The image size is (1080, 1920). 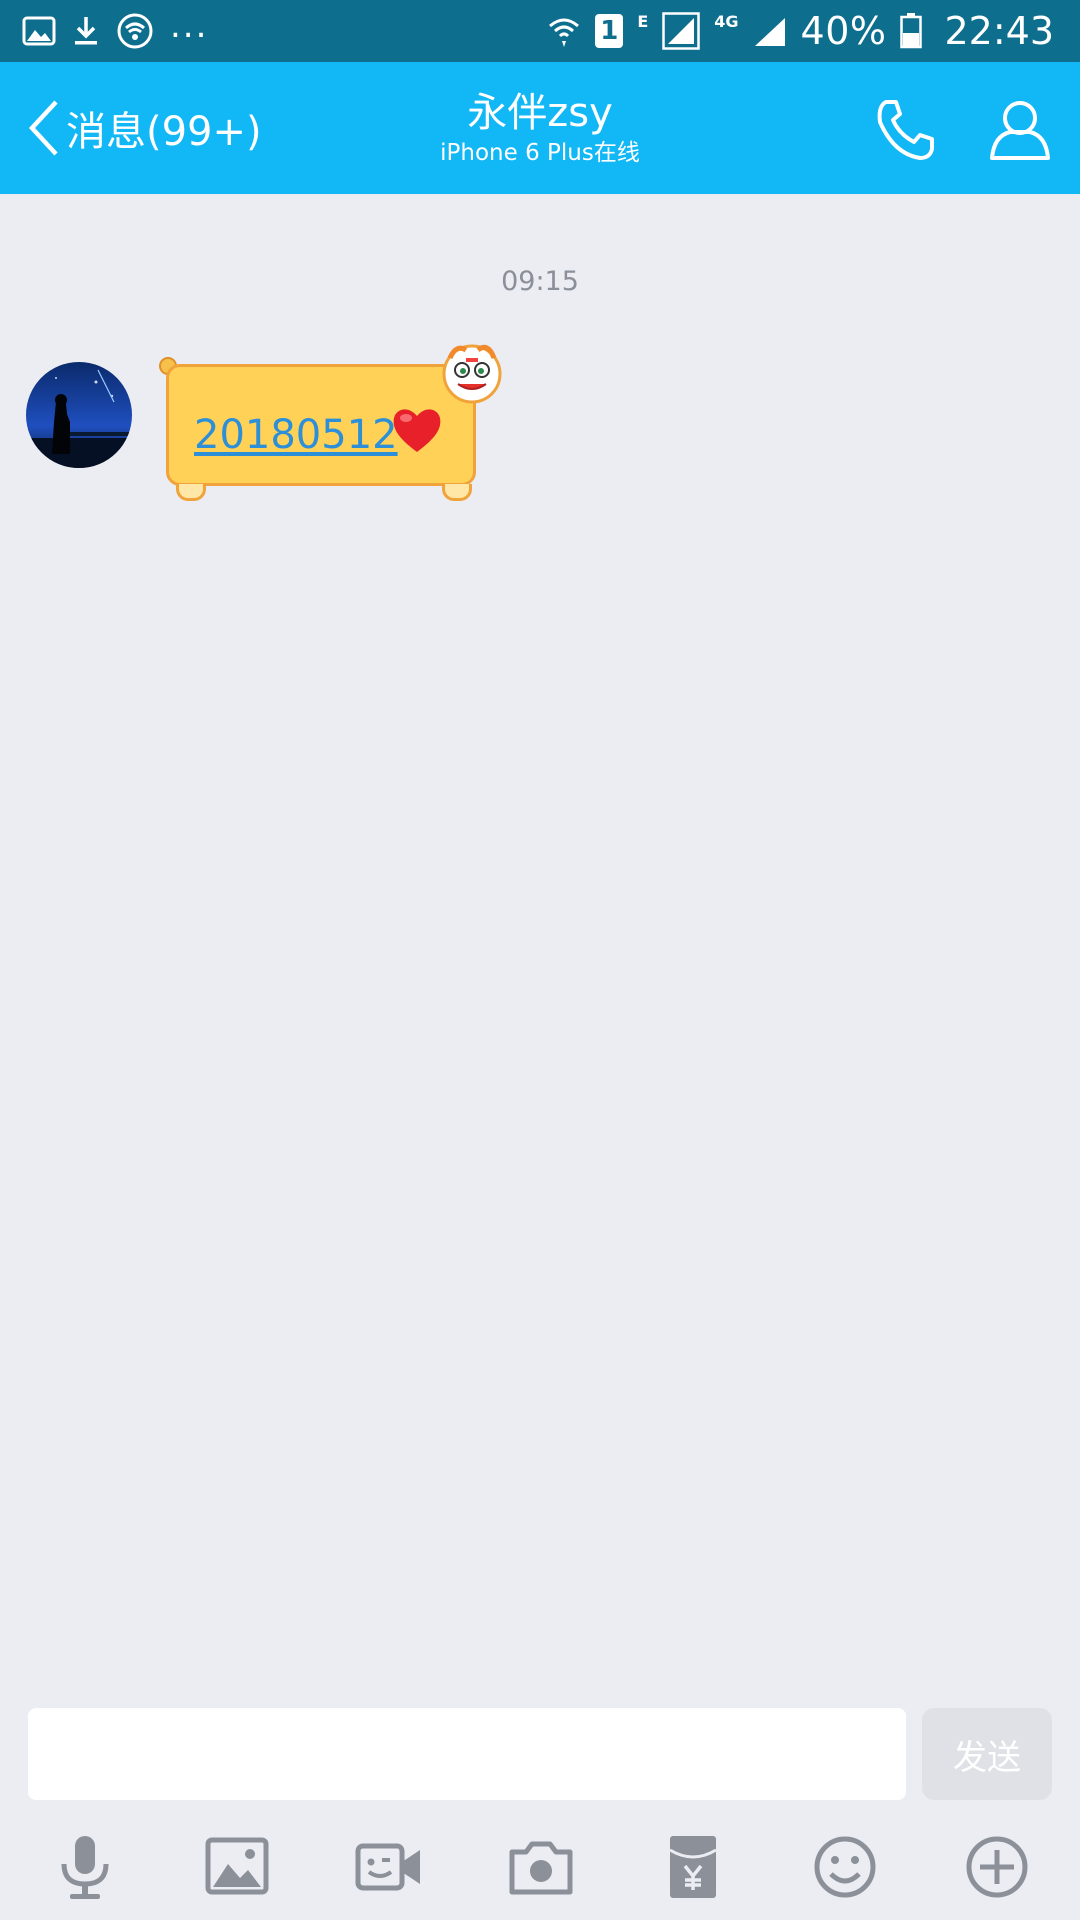 What do you see at coordinates (843, 31) in the screenshot?
I see `battery-percent: 40%` at bounding box center [843, 31].